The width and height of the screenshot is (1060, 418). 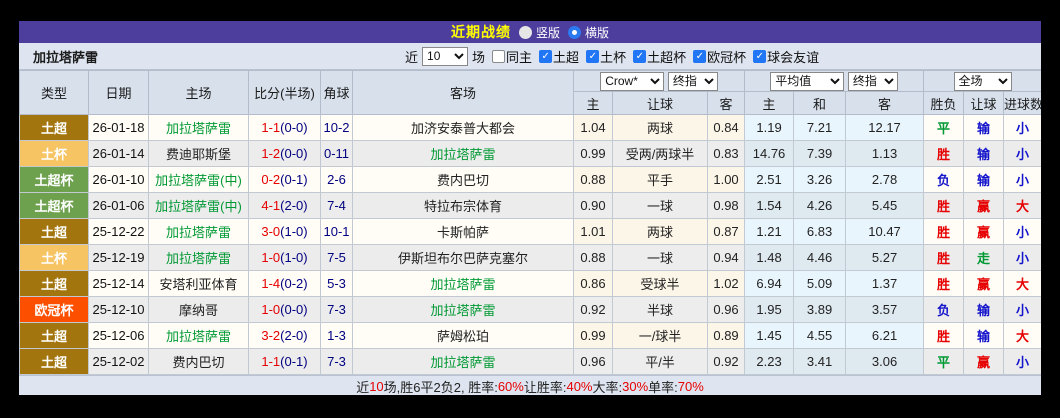 I want to click on date-cell: 26-01-14, so click(x=118, y=153).